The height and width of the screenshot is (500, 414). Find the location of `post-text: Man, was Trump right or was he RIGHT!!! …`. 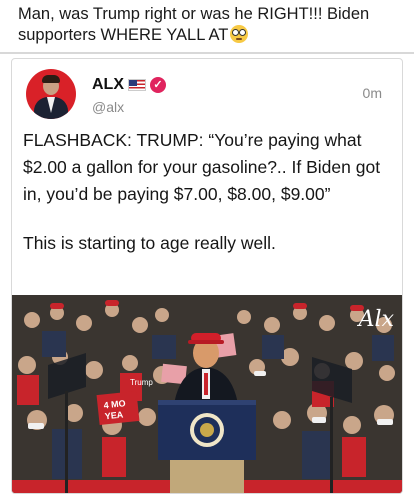

post-text: Man, was Trump right or was he RIGHT!!! … is located at coordinates (213, 25).